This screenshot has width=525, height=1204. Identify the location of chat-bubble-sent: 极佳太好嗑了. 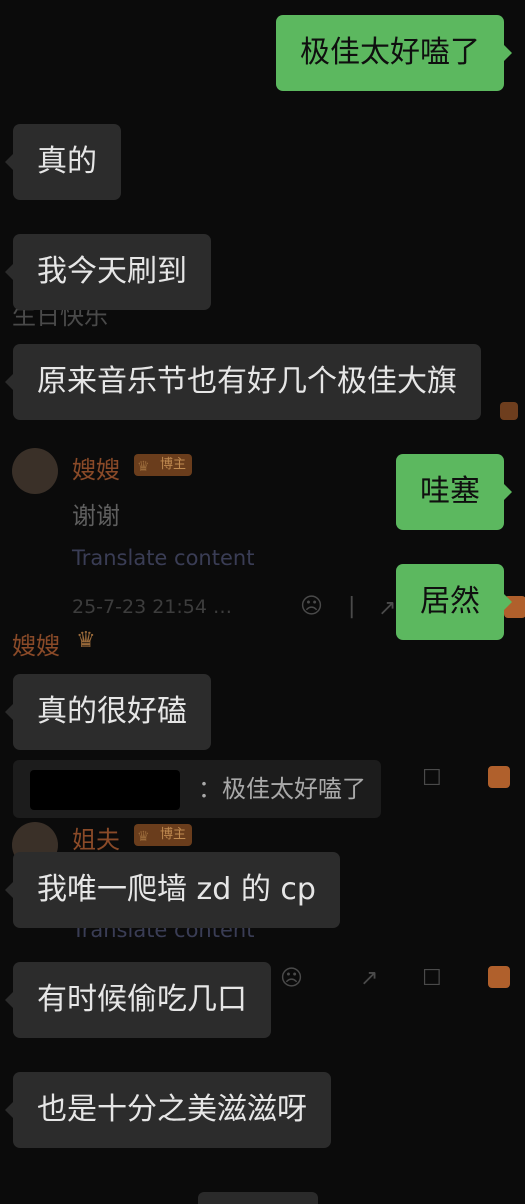
(394, 53).